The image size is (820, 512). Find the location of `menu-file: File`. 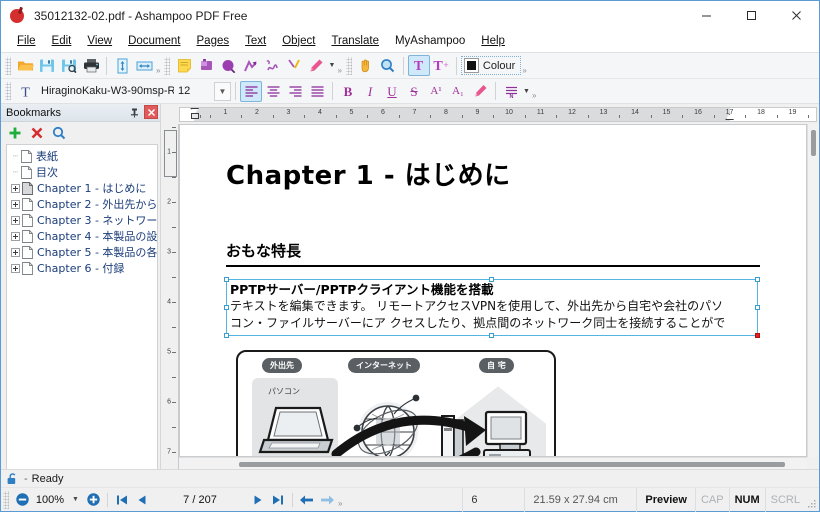

menu-file: File is located at coordinates (26, 41).